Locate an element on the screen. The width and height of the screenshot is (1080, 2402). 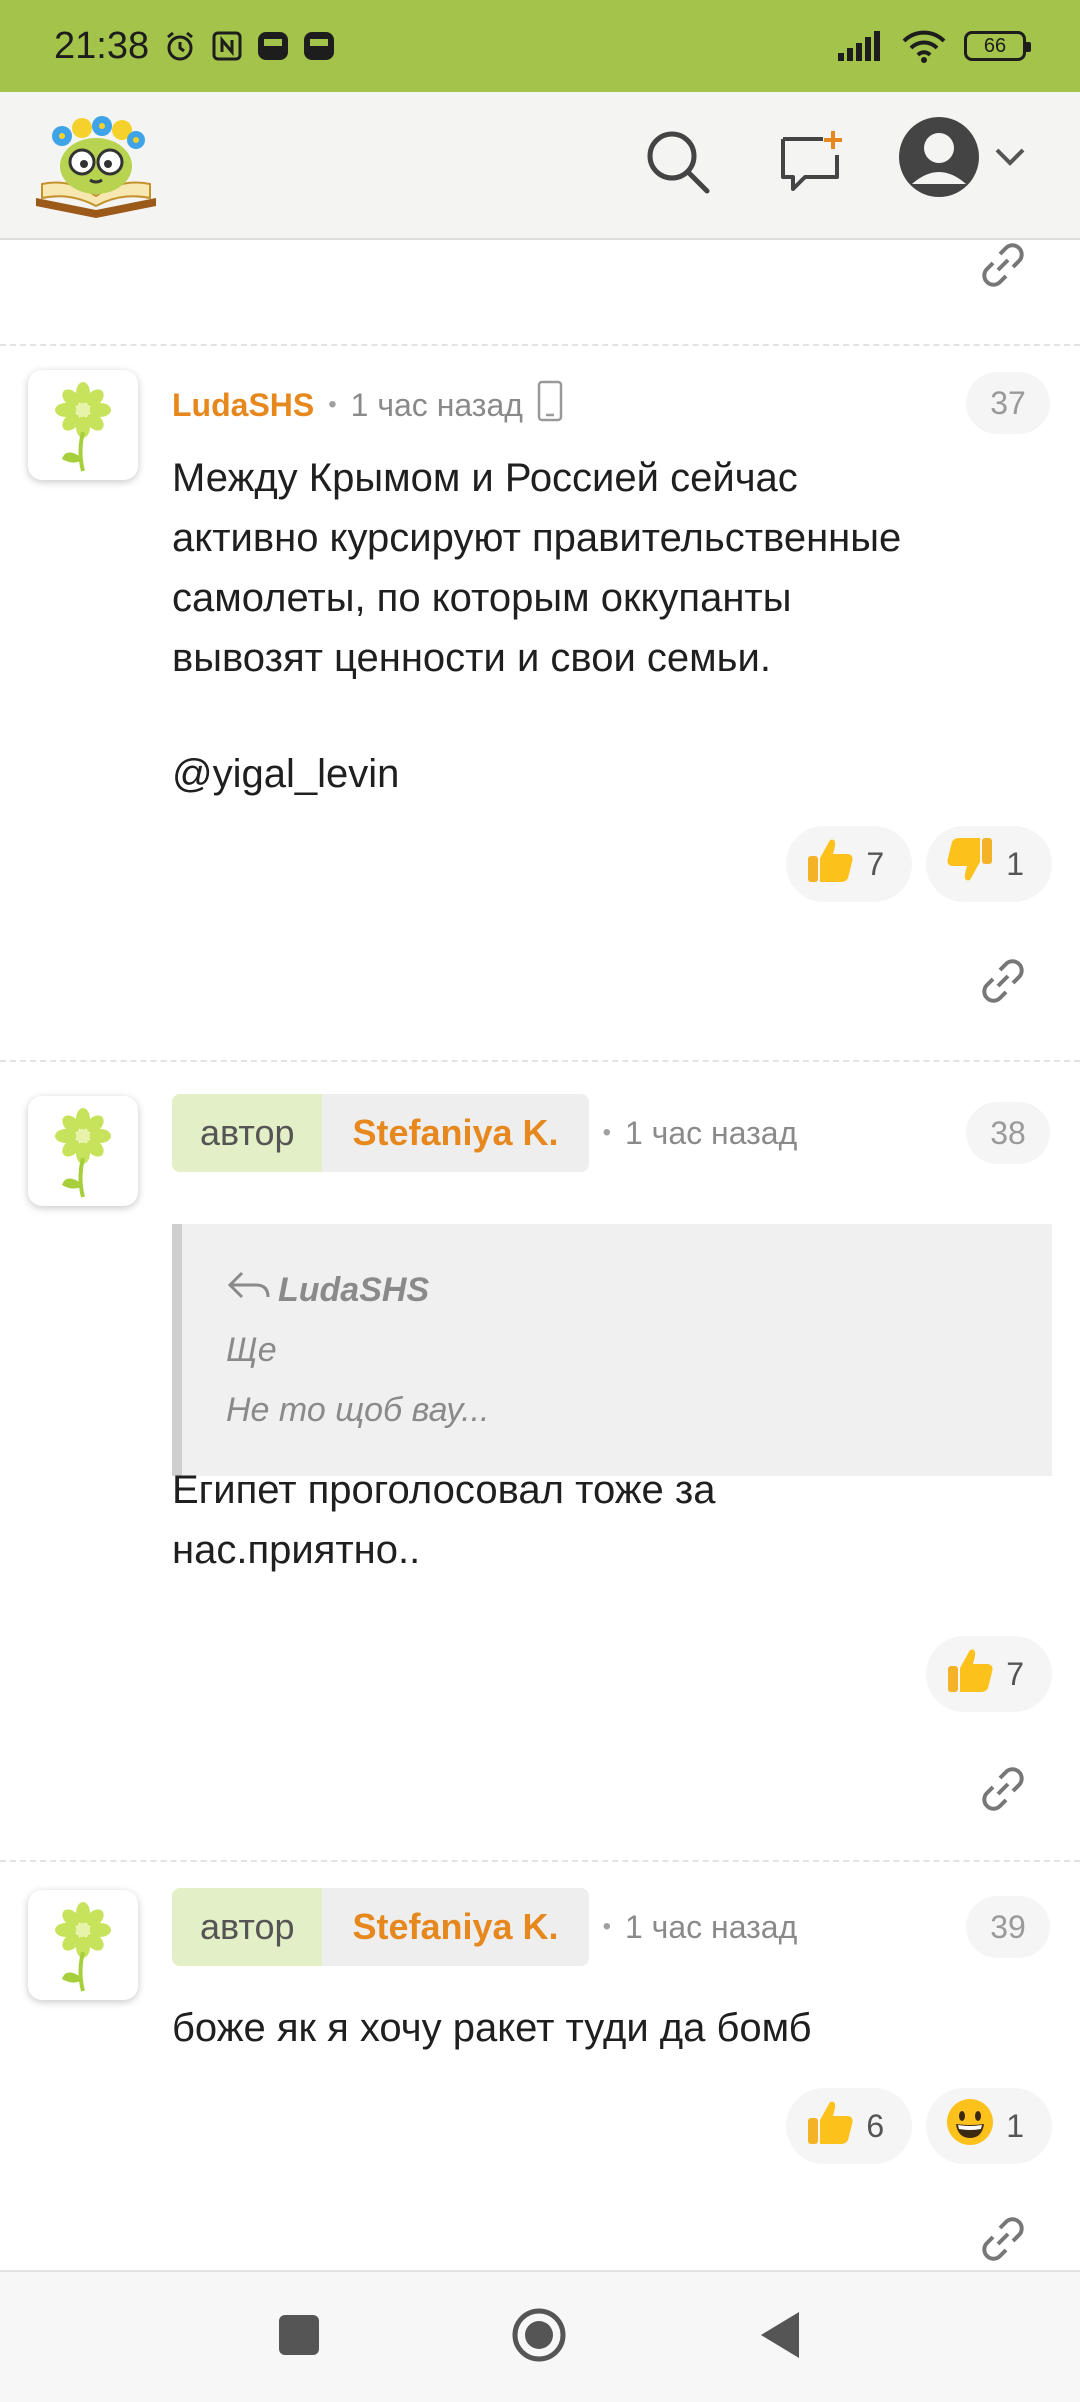
chevron-down-icon is located at coordinates (1010, 157).